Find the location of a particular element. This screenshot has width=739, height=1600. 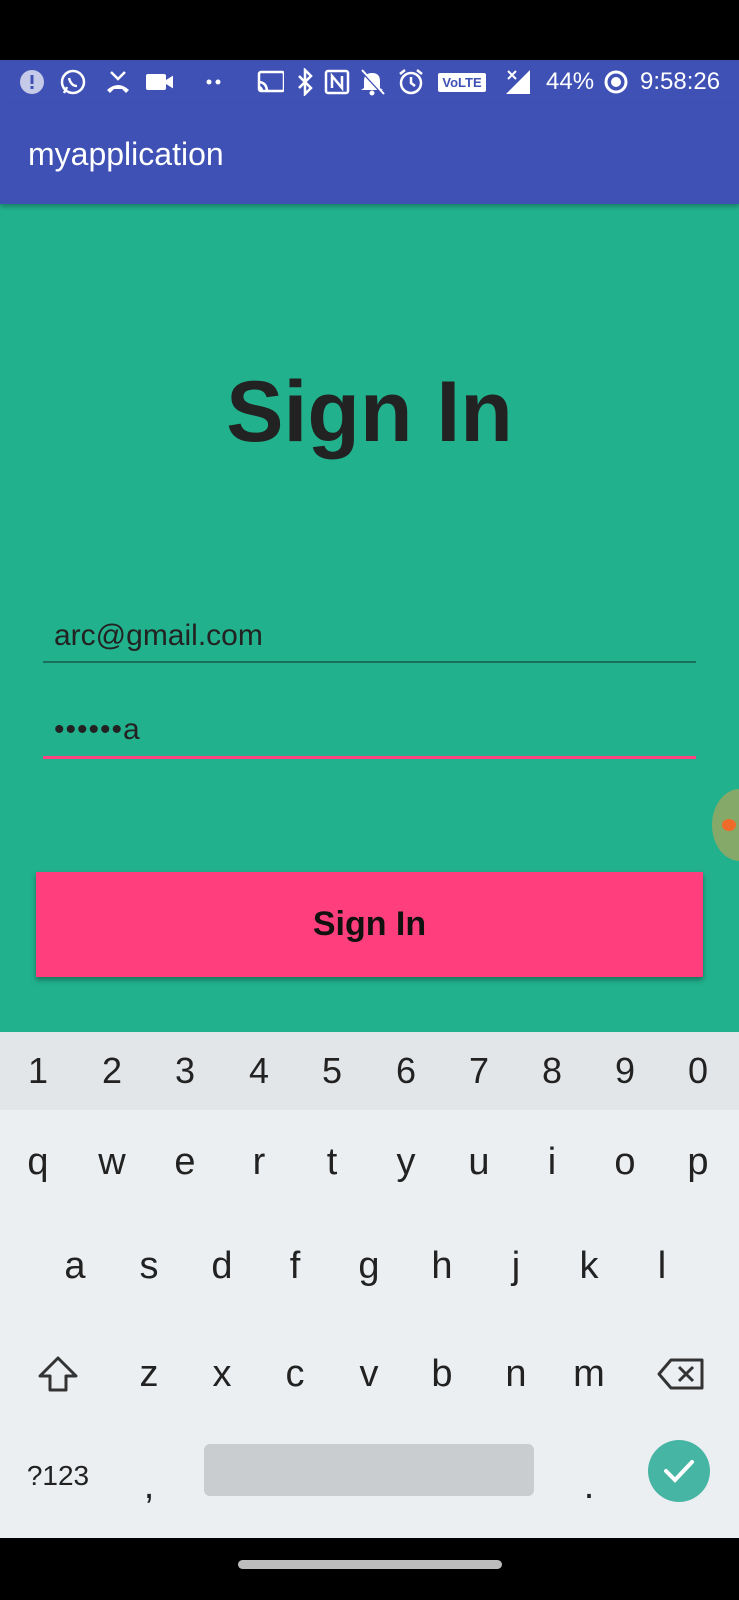

key-k: k is located at coordinates (589, 1266).